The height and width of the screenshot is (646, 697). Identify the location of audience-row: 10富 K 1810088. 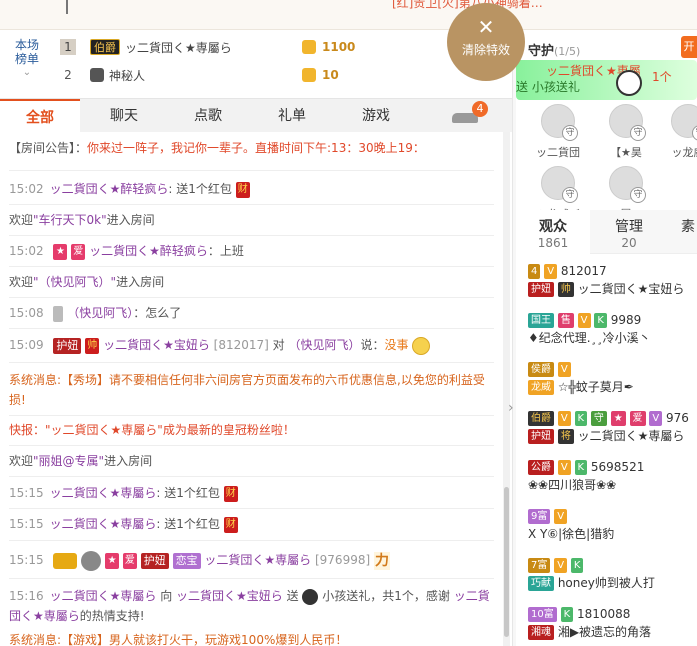
(612, 614).